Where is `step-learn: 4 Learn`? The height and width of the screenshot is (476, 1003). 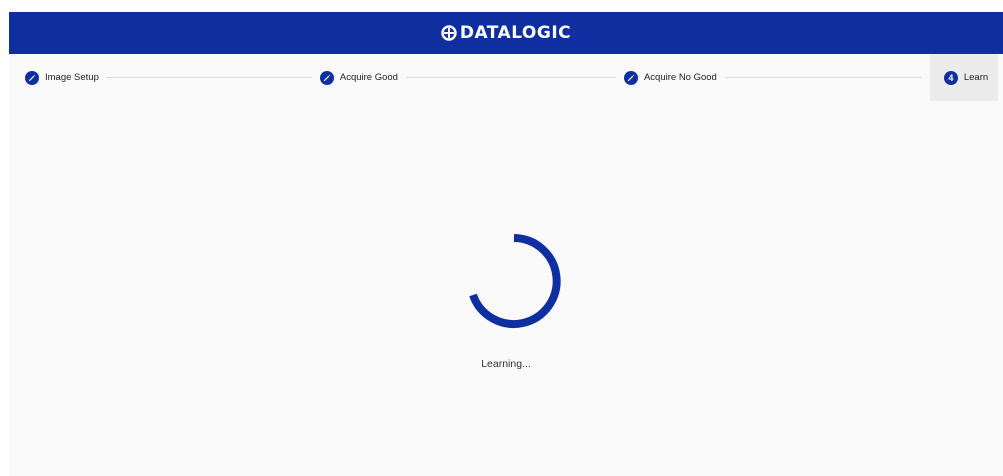
step-learn: 4 Learn is located at coordinates (964, 77).